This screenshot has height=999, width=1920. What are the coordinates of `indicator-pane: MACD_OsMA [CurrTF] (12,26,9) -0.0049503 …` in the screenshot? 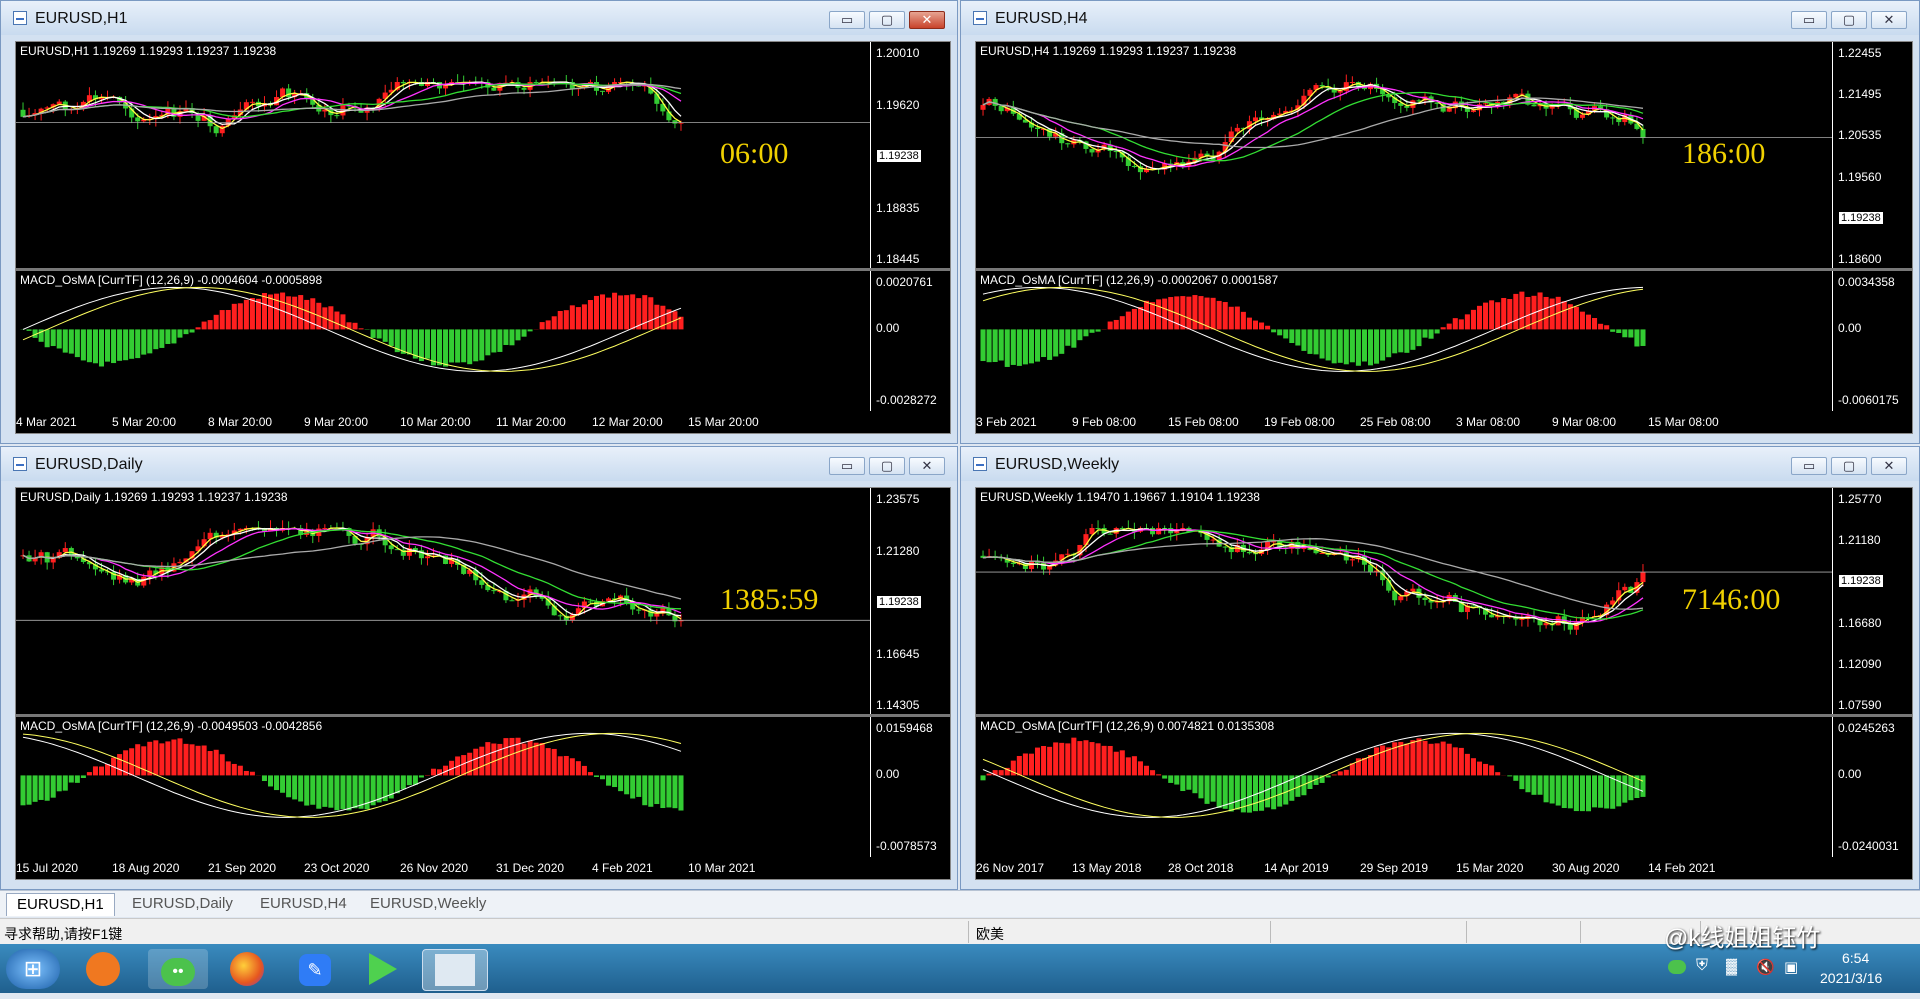 It's located at (483, 787).